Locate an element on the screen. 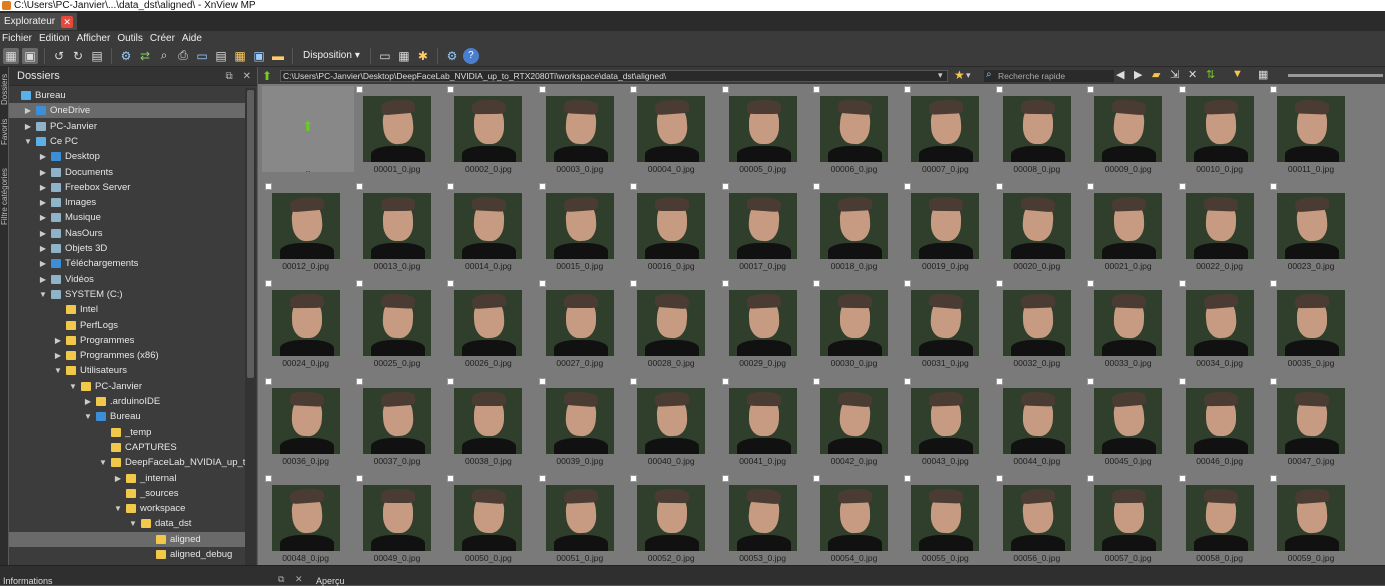  dock-icon: ⧉ is located at coordinates (281, 579).